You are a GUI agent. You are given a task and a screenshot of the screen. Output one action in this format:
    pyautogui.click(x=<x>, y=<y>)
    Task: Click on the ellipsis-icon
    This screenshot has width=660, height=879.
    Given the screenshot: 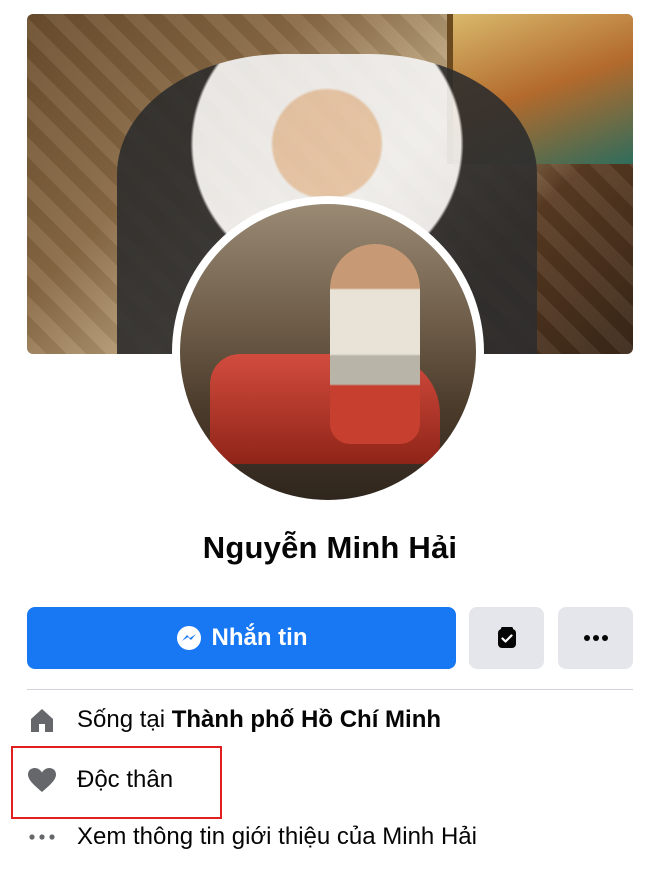 What is the action you would take?
    pyautogui.click(x=42, y=837)
    